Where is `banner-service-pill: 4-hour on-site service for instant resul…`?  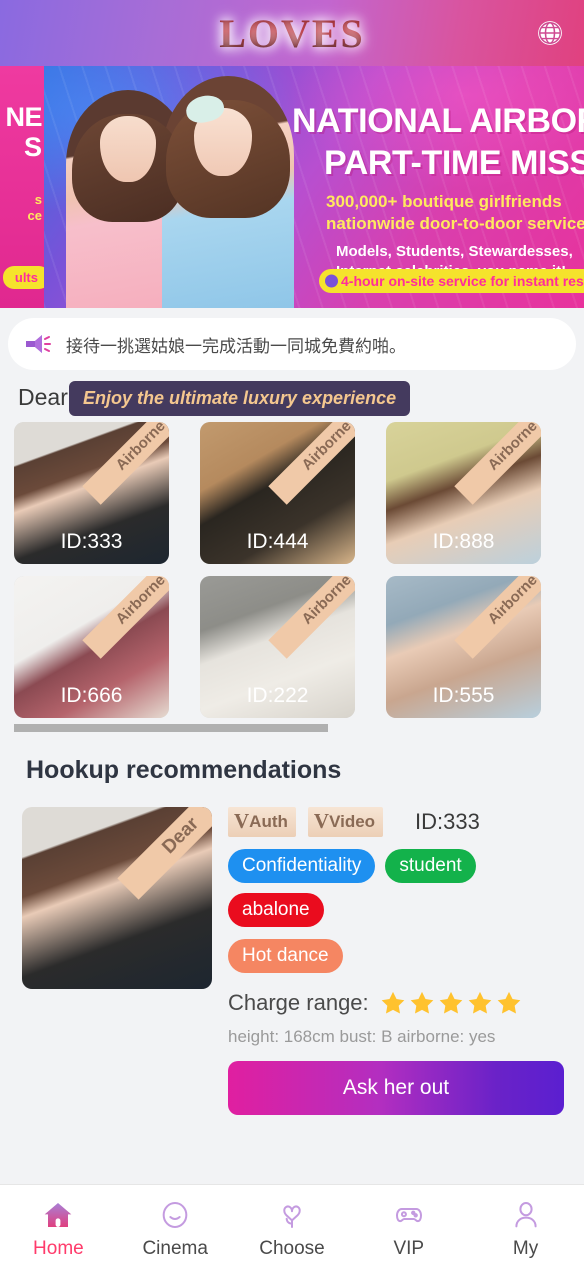 banner-service-pill: 4-hour on-site service for instant resul… is located at coordinates (451, 281).